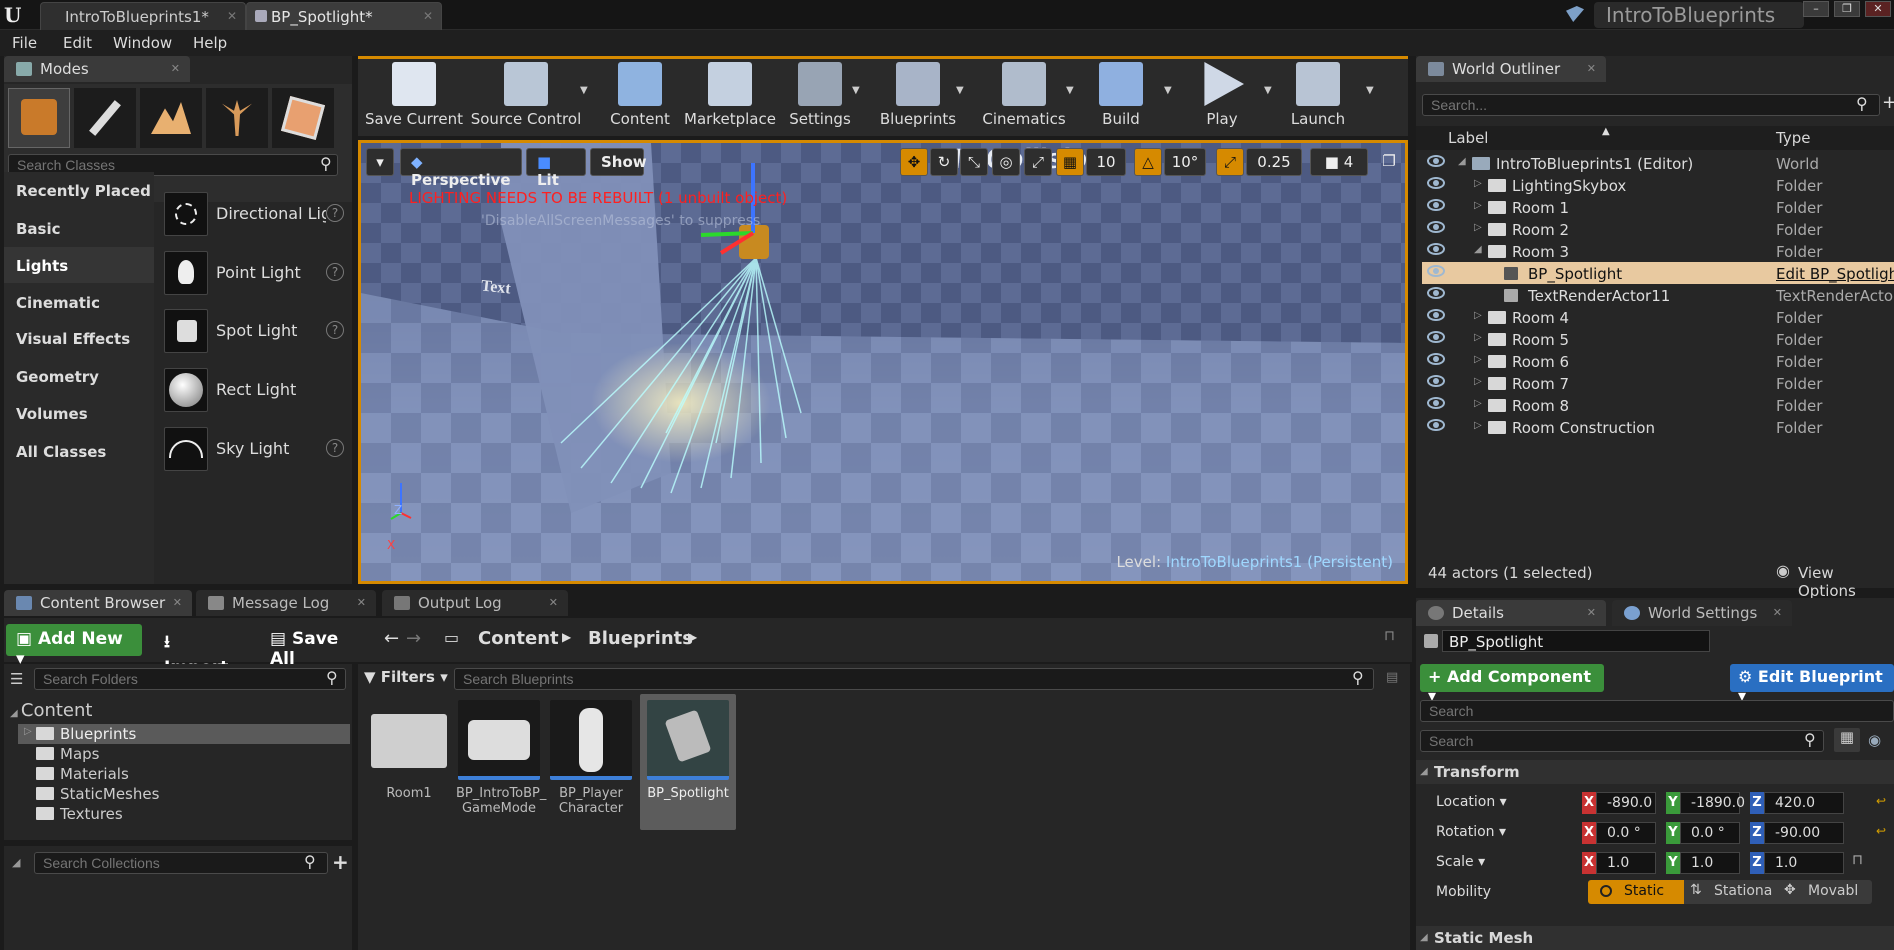 The image size is (1894, 950). I want to click on menu-file: File, so click(24, 43).